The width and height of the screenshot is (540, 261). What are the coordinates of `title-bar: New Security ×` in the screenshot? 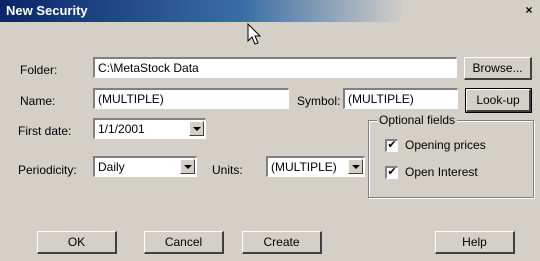 It's located at (270, 11).